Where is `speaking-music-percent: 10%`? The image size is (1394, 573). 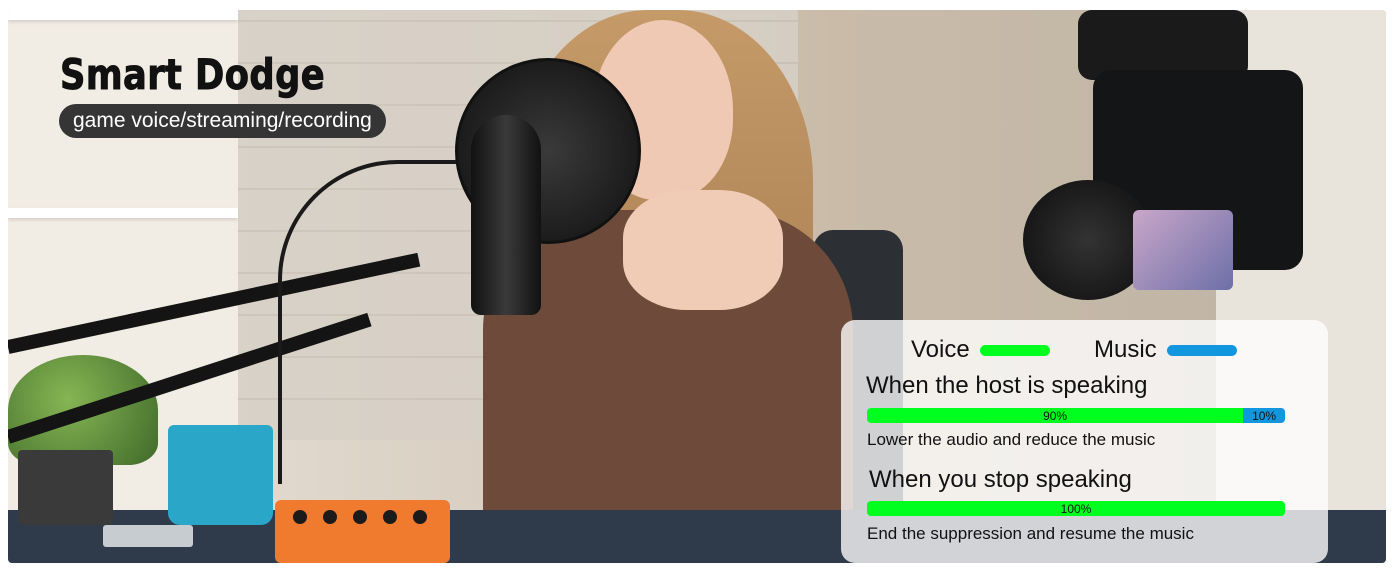
speaking-music-percent: 10% is located at coordinates (1264, 415).